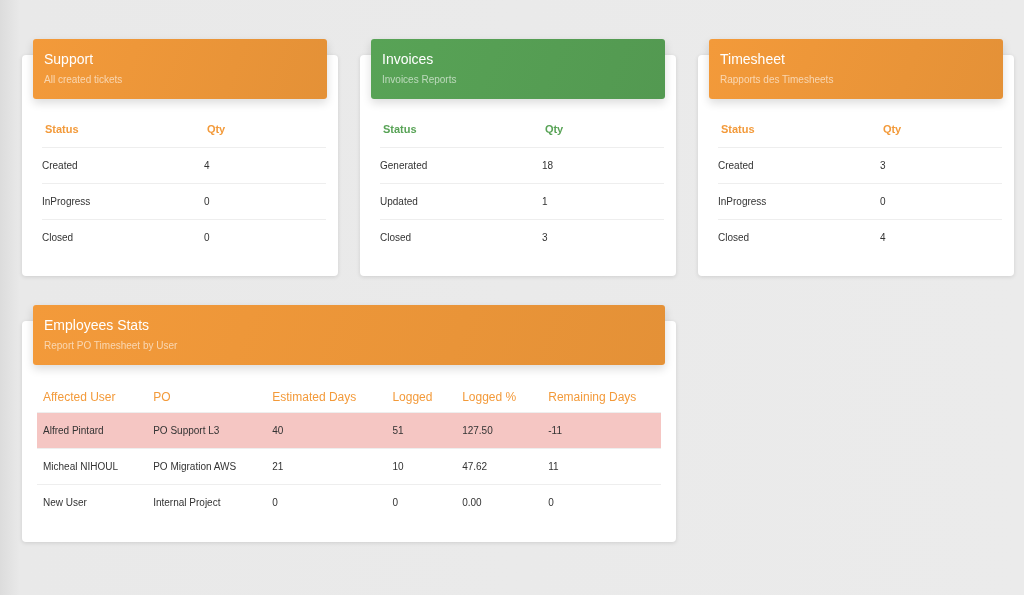 This screenshot has height=595, width=1024. Describe the element at coordinates (472, 502) in the screenshot. I see `table-cell: 0.00` at that location.